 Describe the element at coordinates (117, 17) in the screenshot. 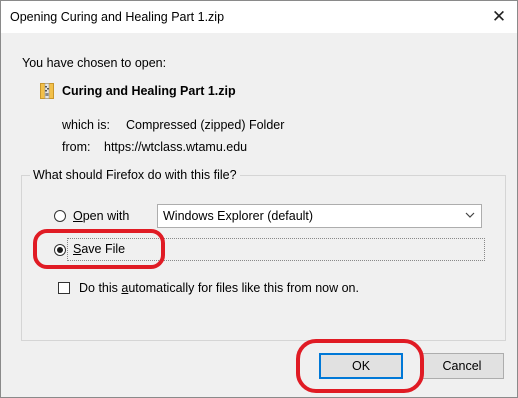

I see `dialog-title: Opening Curing and Healing Part 1.zip` at that location.